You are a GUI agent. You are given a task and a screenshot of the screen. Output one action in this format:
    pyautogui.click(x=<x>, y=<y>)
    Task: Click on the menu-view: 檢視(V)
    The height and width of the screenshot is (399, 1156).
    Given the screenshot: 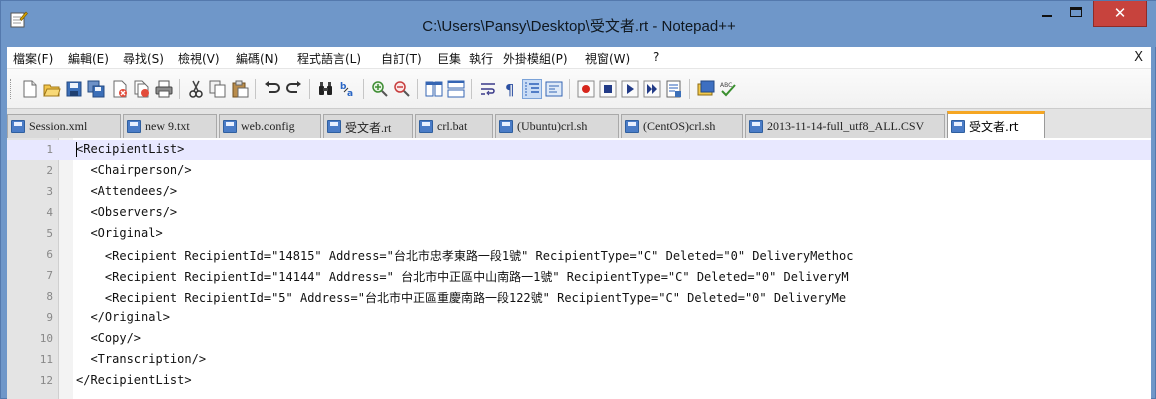 What is the action you would take?
    pyautogui.click(x=199, y=58)
    